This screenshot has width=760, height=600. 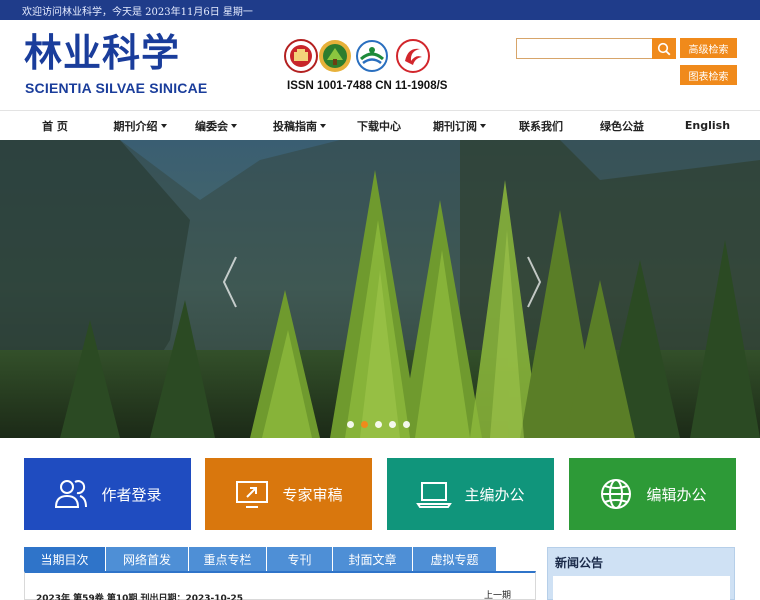 What do you see at coordinates (380, 10) in the screenshot?
I see `top-welcome-bar: 欢迎访问林业科学，今天是 2023年11月6日 星期一` at bounding box center [380, 10].